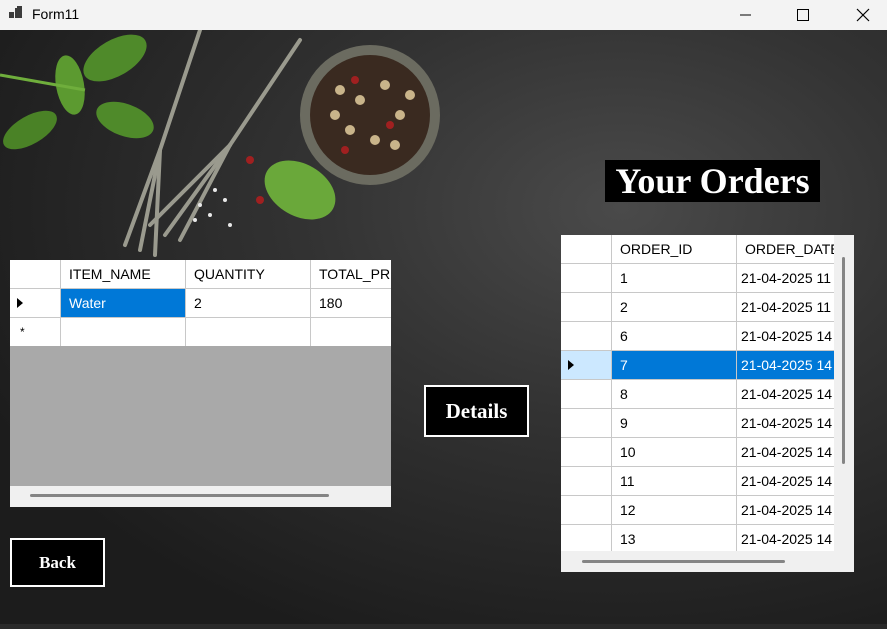 The height and width of the screenshot is (629, 887). I want to click on minimize-button, so click(746, 15).